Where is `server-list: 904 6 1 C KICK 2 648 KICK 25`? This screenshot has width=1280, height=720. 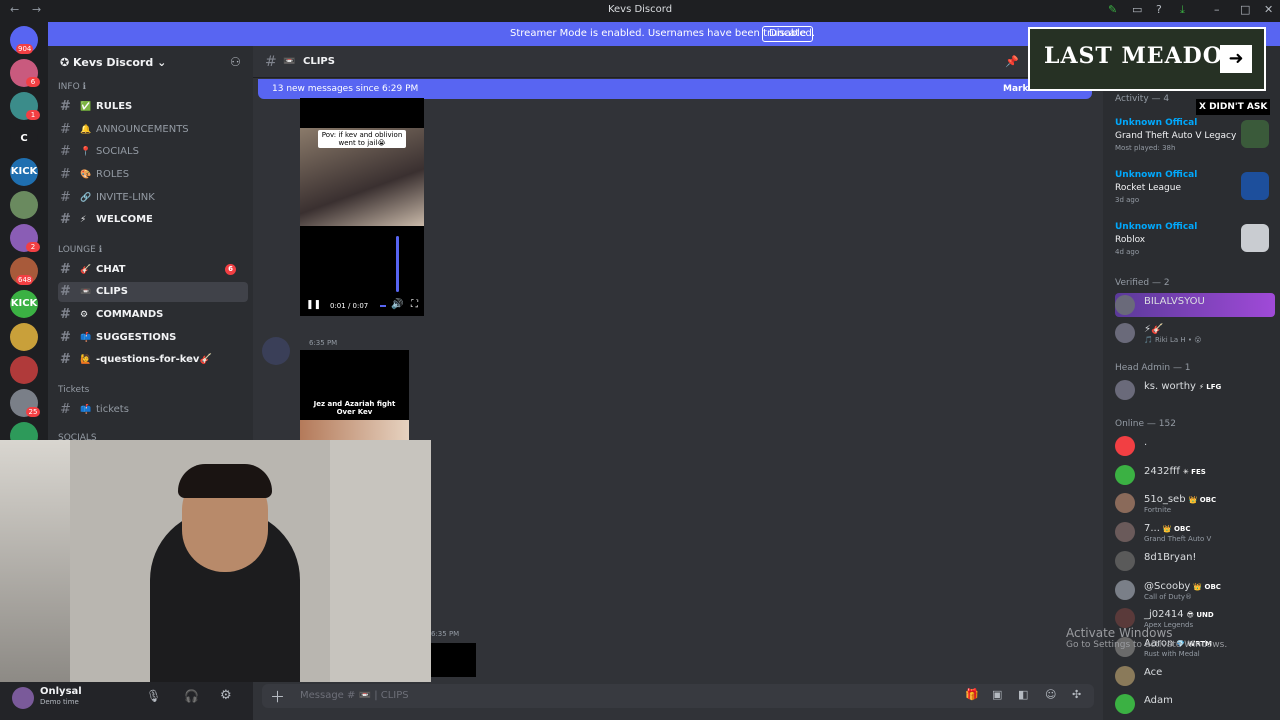
server-list: 904 6 1 C KICK 2 648 KICK 25 is located at coordinates (24, 235).